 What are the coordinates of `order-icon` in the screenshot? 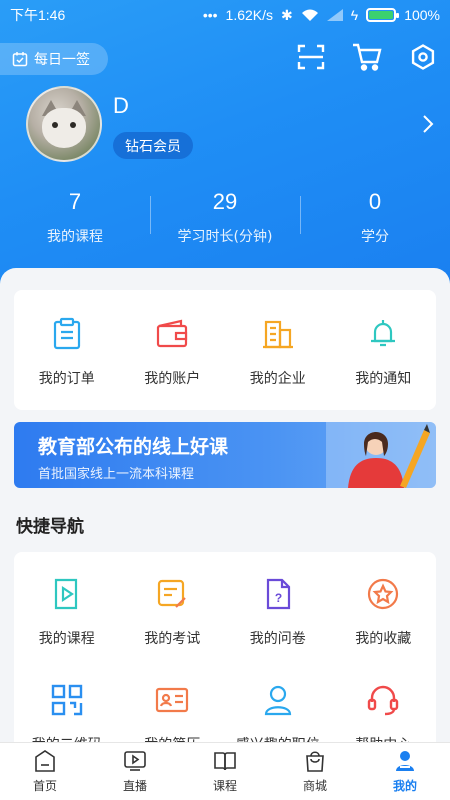 It's located at (67, 334).